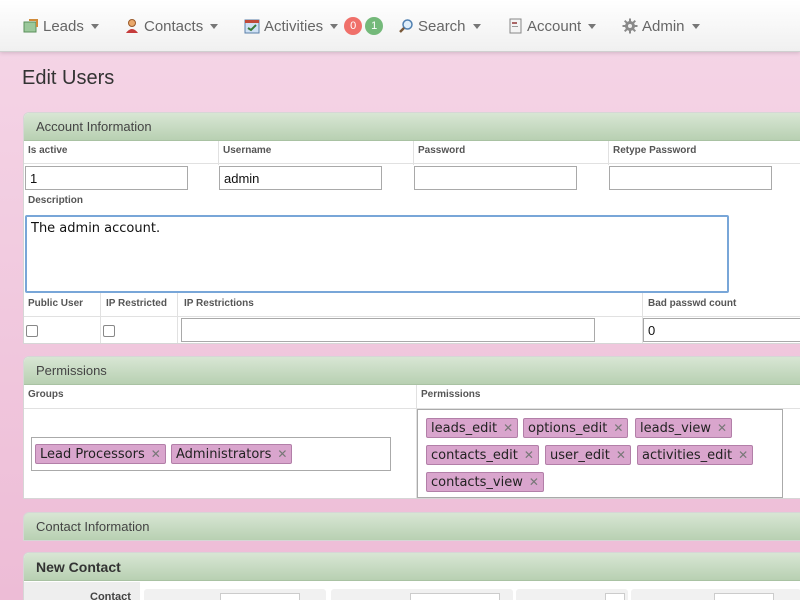  I want to click on nav-leads: Leads, so click(61, 26).